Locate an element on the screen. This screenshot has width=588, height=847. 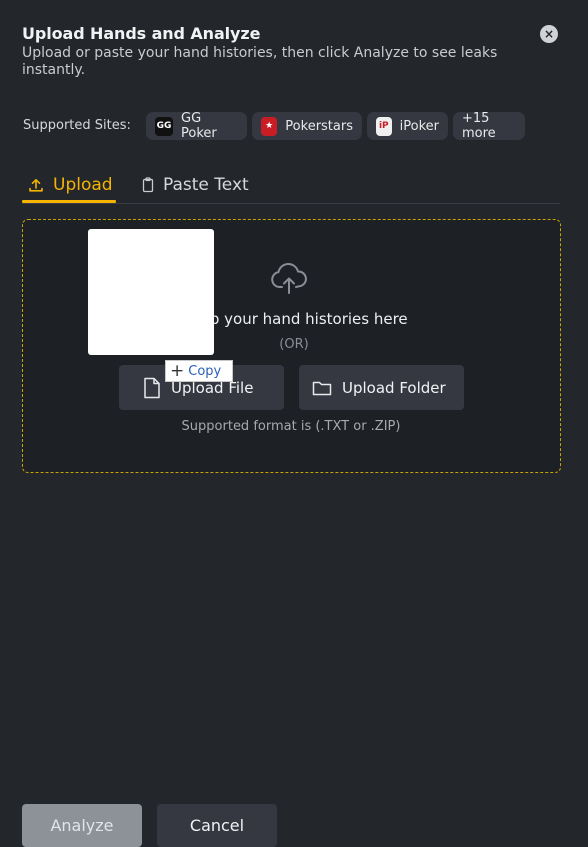
file-icon is located at coordinates (152, 388).